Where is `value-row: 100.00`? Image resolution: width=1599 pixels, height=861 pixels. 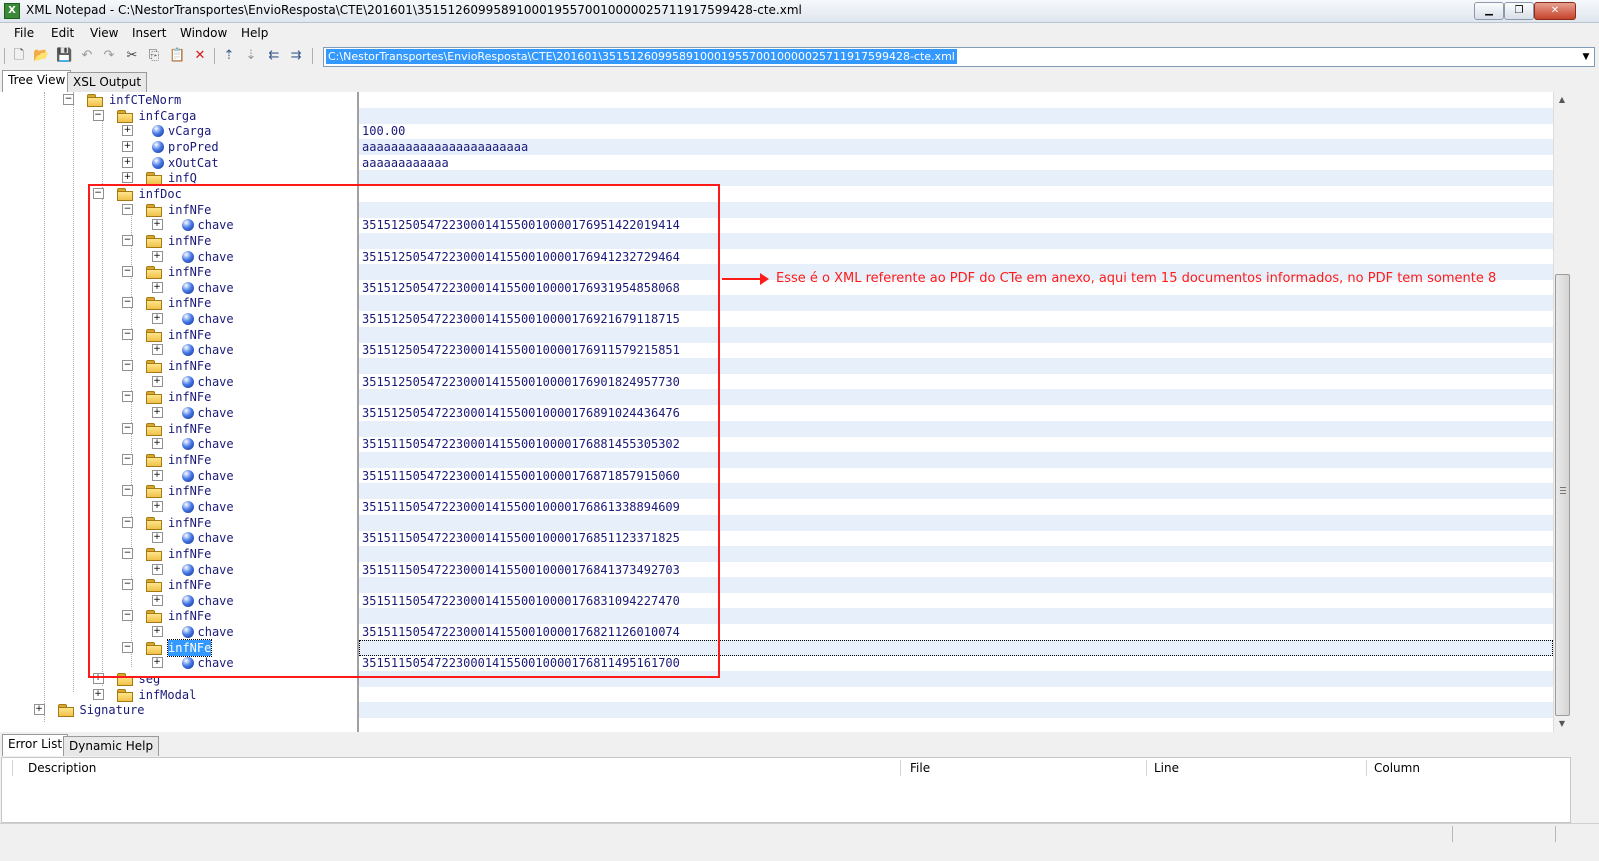
value-row: 100.00 is located at coordinates (956, 131).